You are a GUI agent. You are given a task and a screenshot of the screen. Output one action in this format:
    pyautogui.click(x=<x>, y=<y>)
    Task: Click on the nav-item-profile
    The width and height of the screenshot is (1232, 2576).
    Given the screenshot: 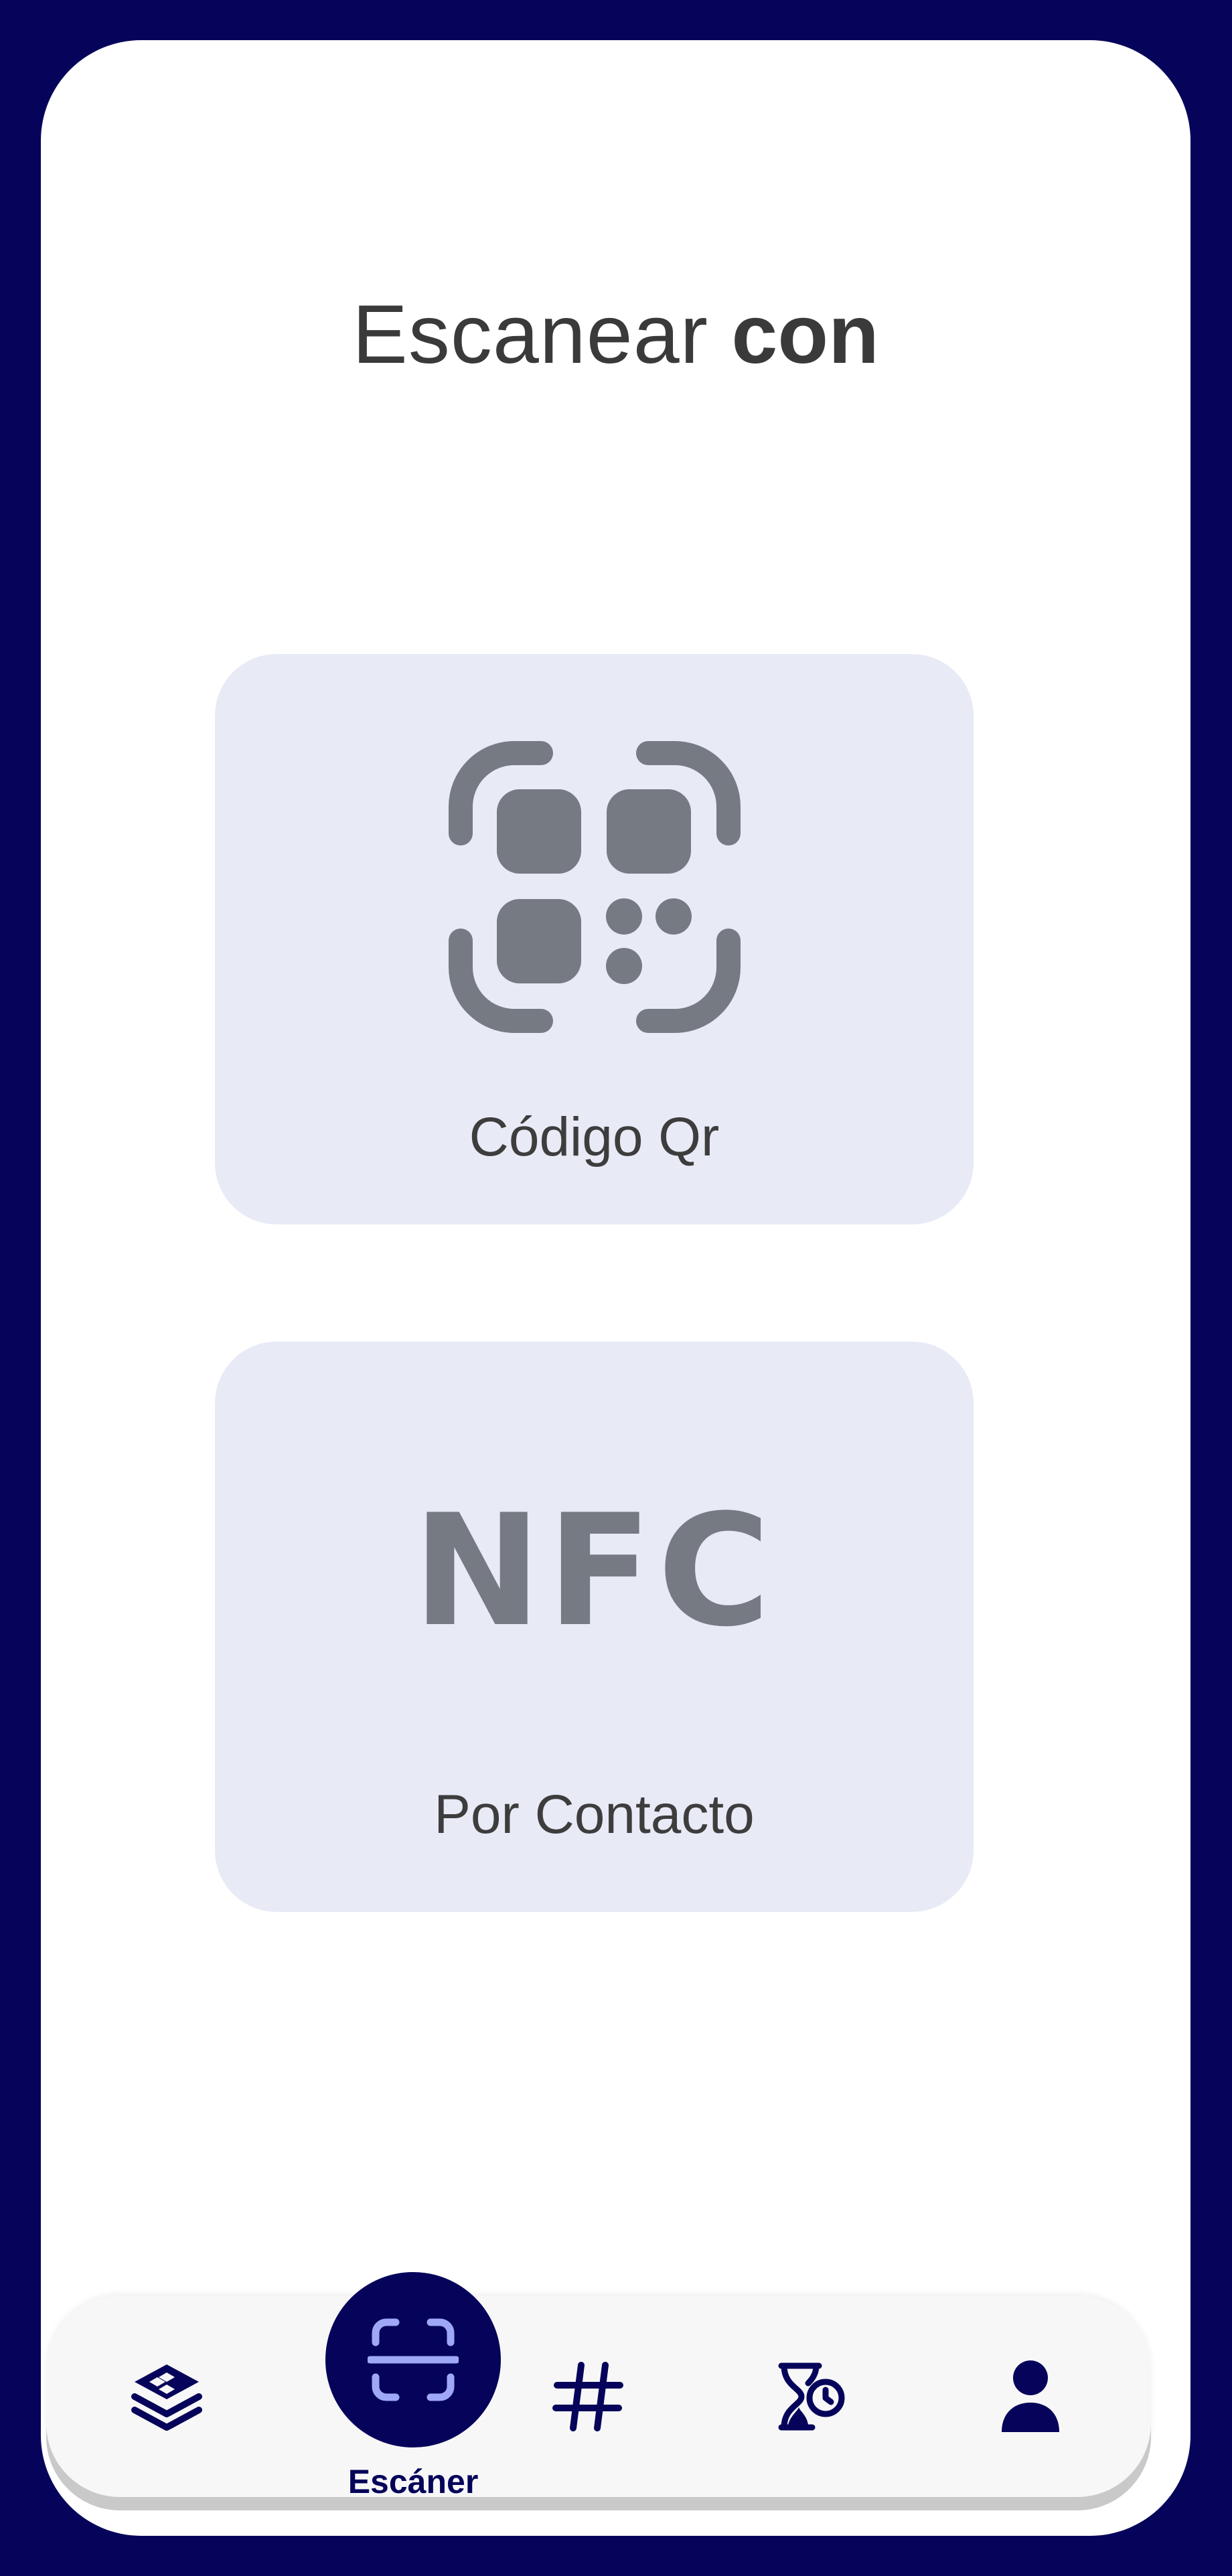 What is the action you would take?
    pyautogui.click(x=1030, y=2397)
    